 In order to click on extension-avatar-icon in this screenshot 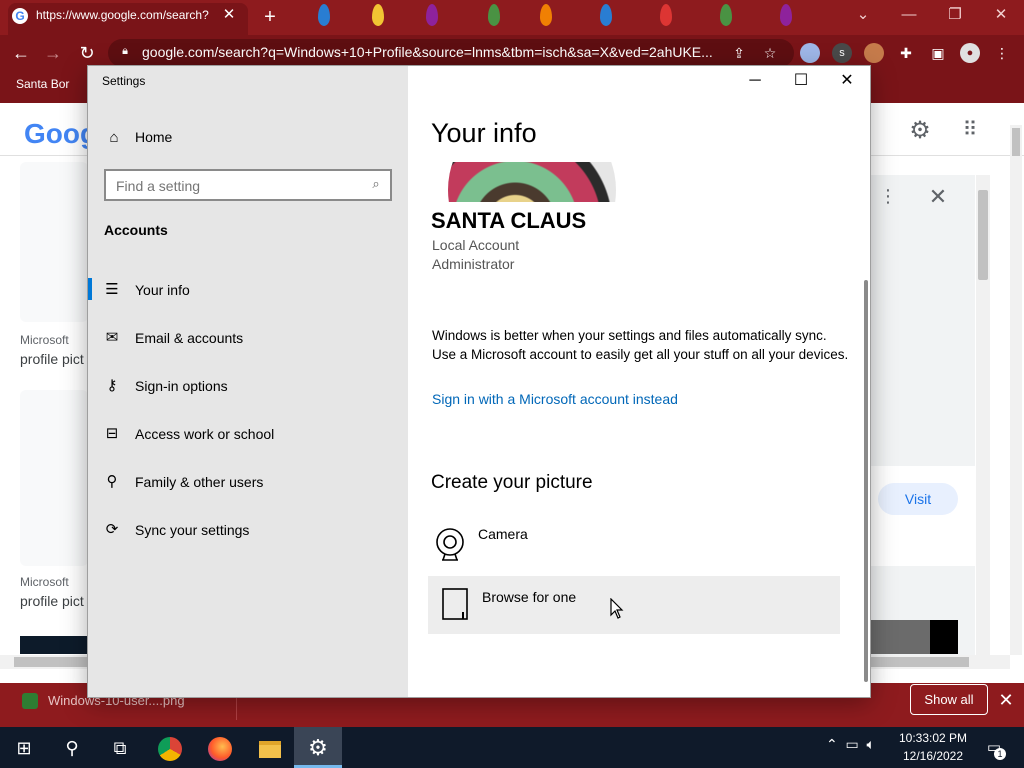, I will do `click(874, 53)`.